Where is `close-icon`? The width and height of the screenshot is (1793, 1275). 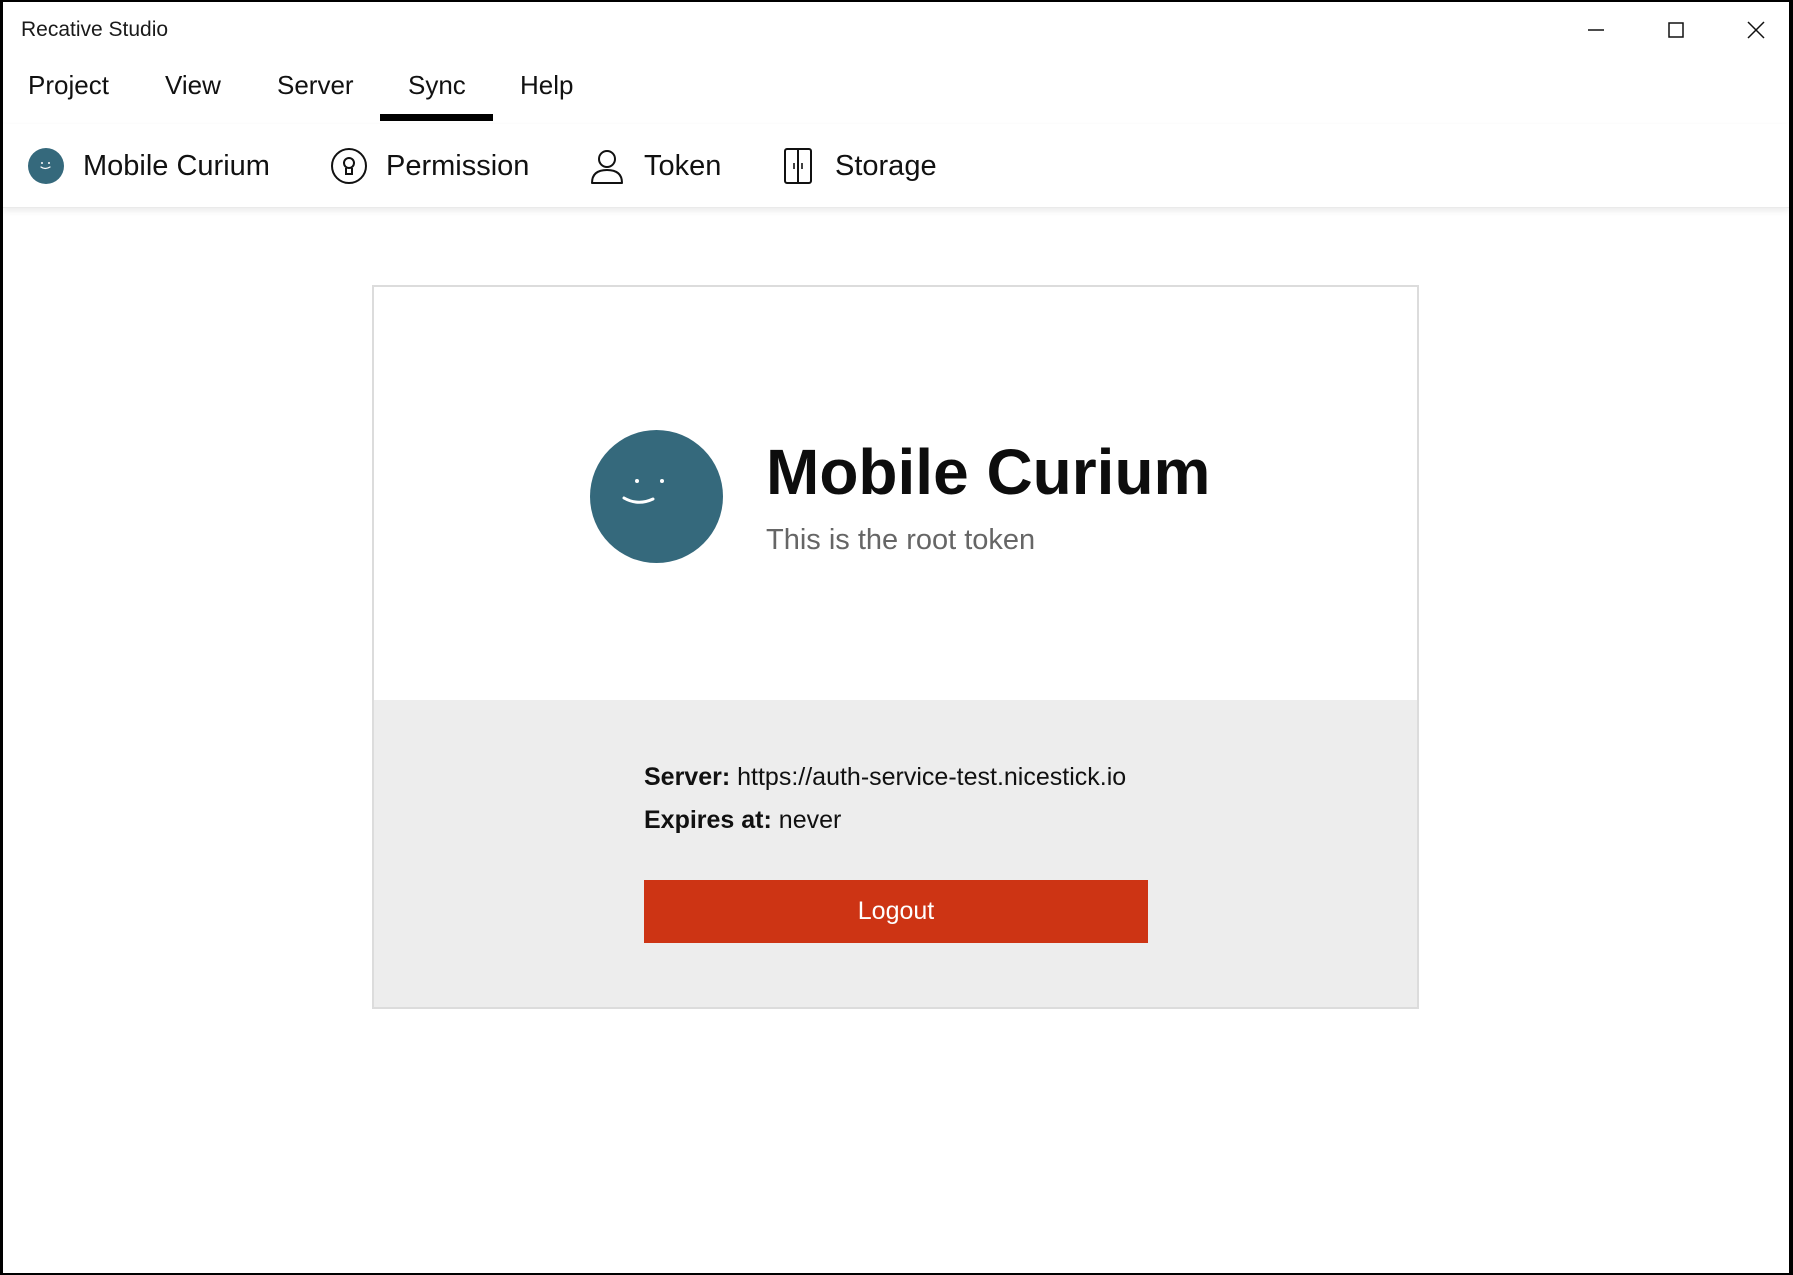
close-icon is located at coordinates (1756, 30).